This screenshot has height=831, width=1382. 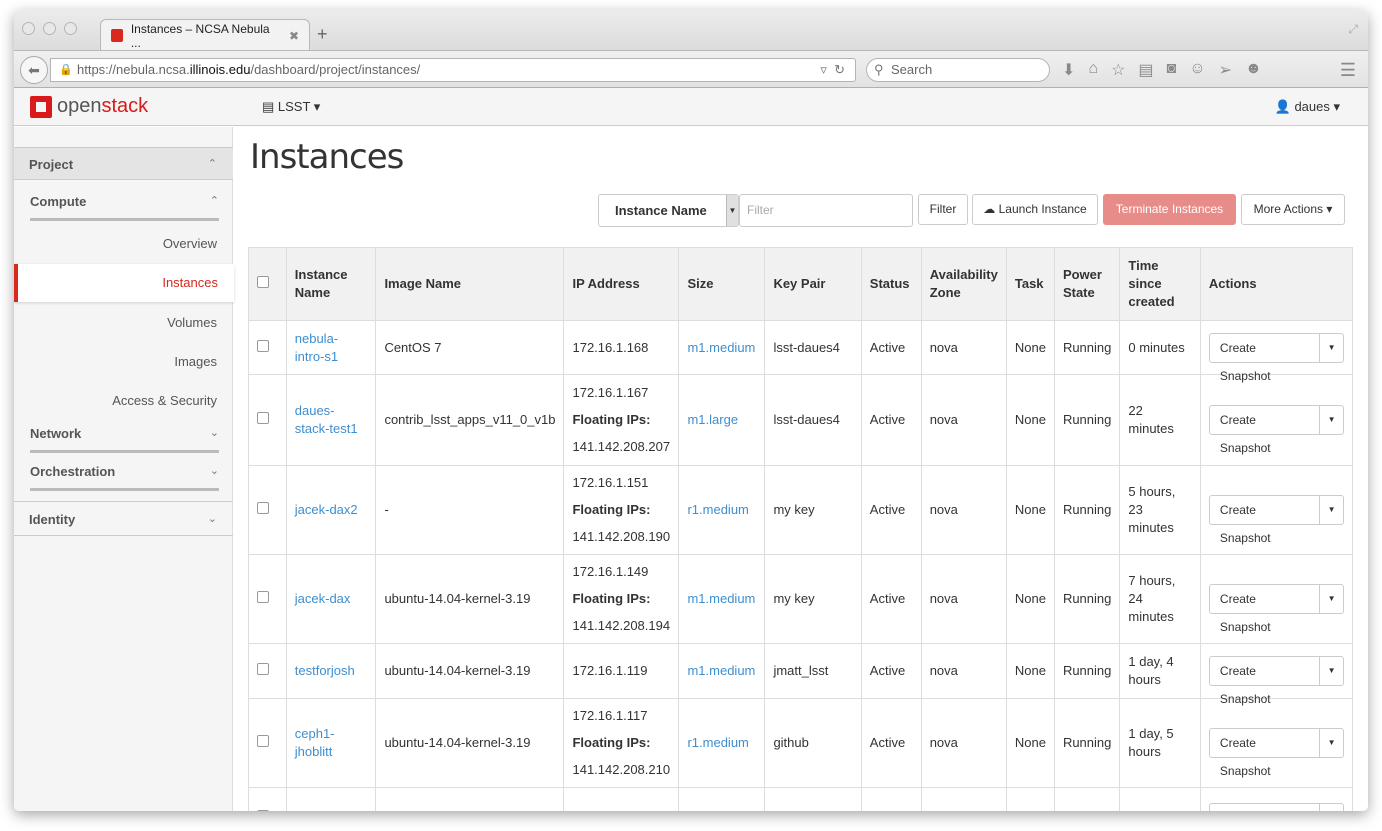 I want to click on chevron-down-icon: ⌄, so click(x=214, y=433).